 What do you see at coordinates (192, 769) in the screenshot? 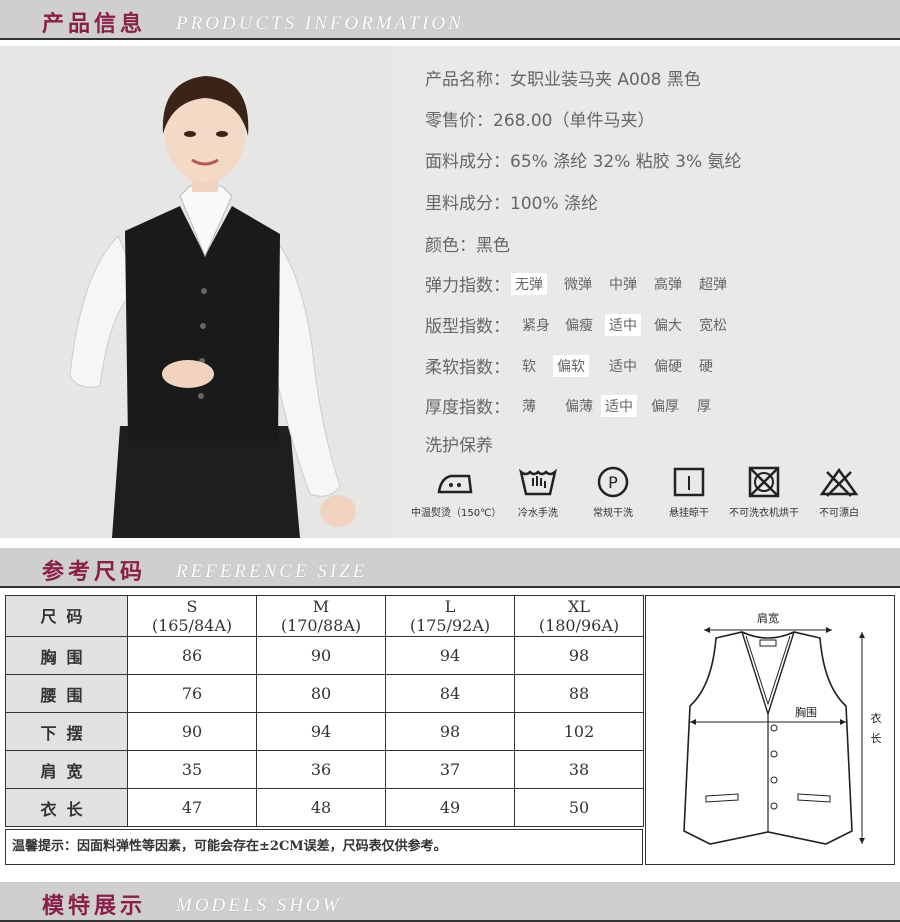
I see `table-cell: 35` at bounding box center [192, 769].